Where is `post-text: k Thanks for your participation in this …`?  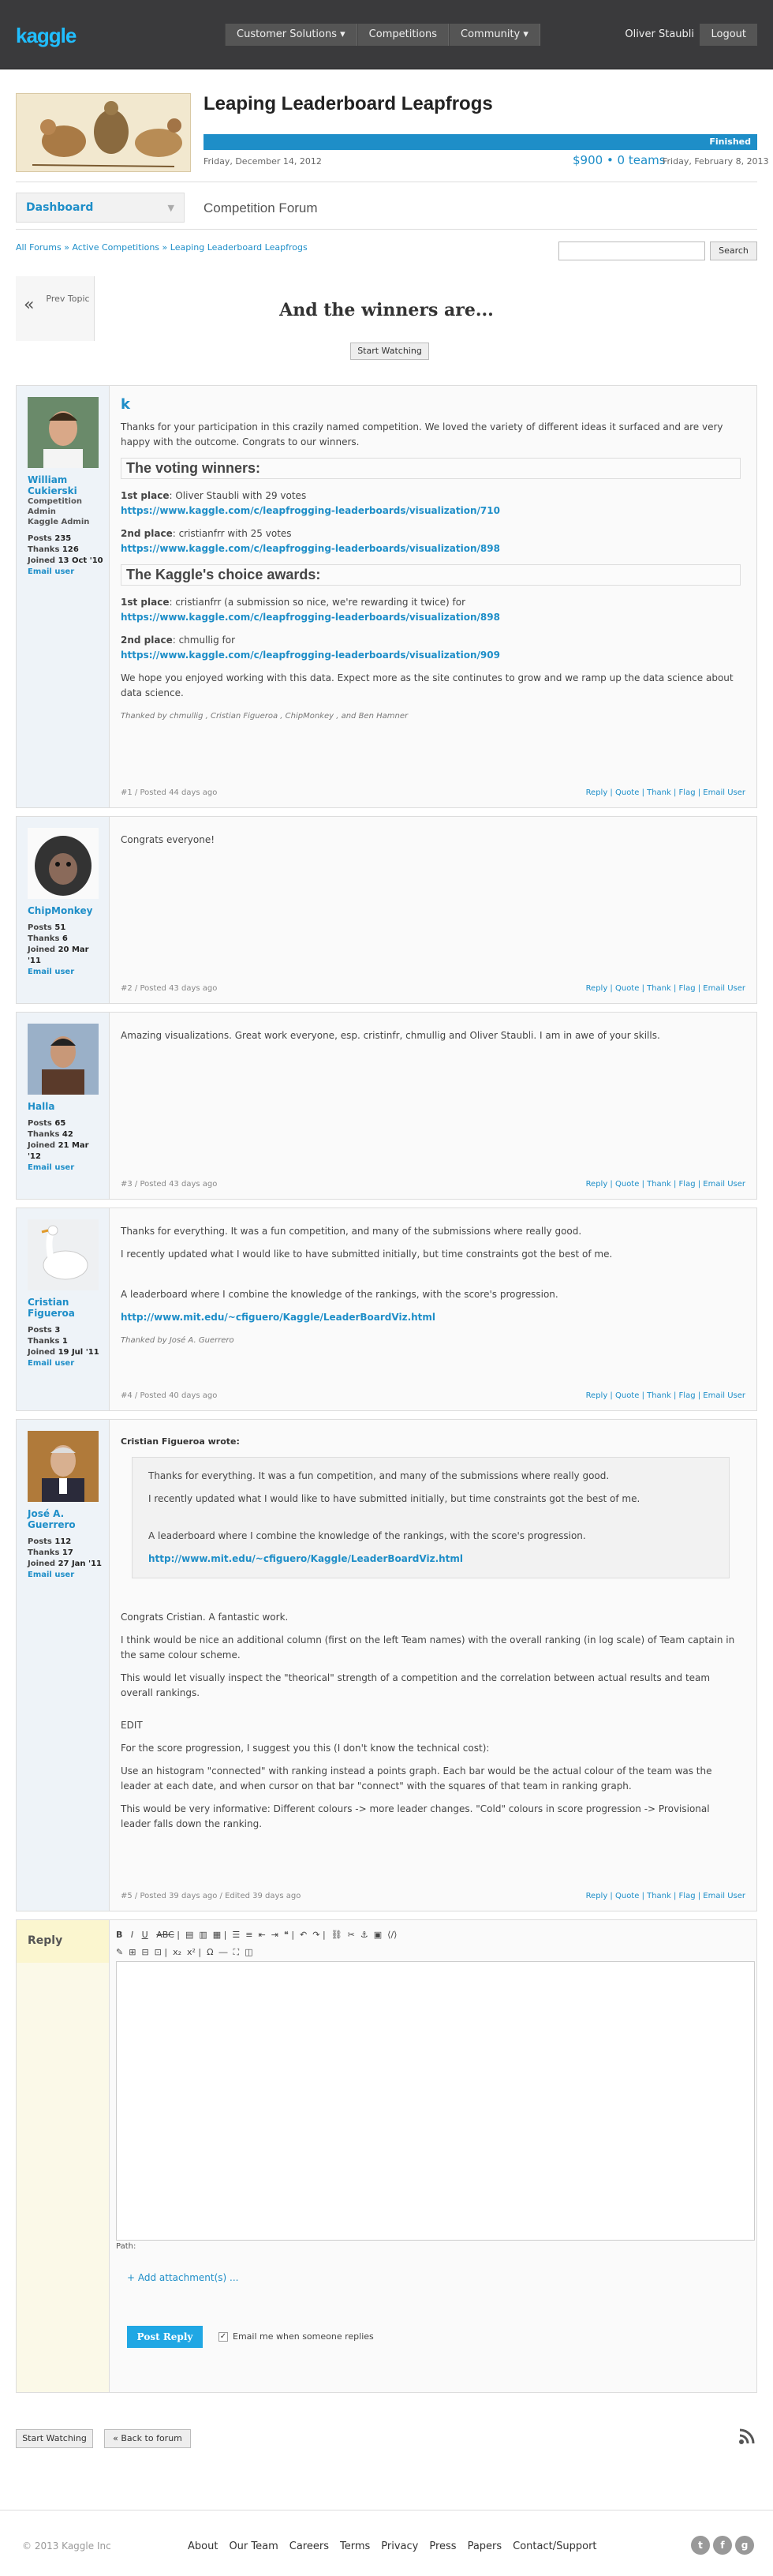
post-text: k Thanks for your participation in this … is located at coordinates (431, 560).